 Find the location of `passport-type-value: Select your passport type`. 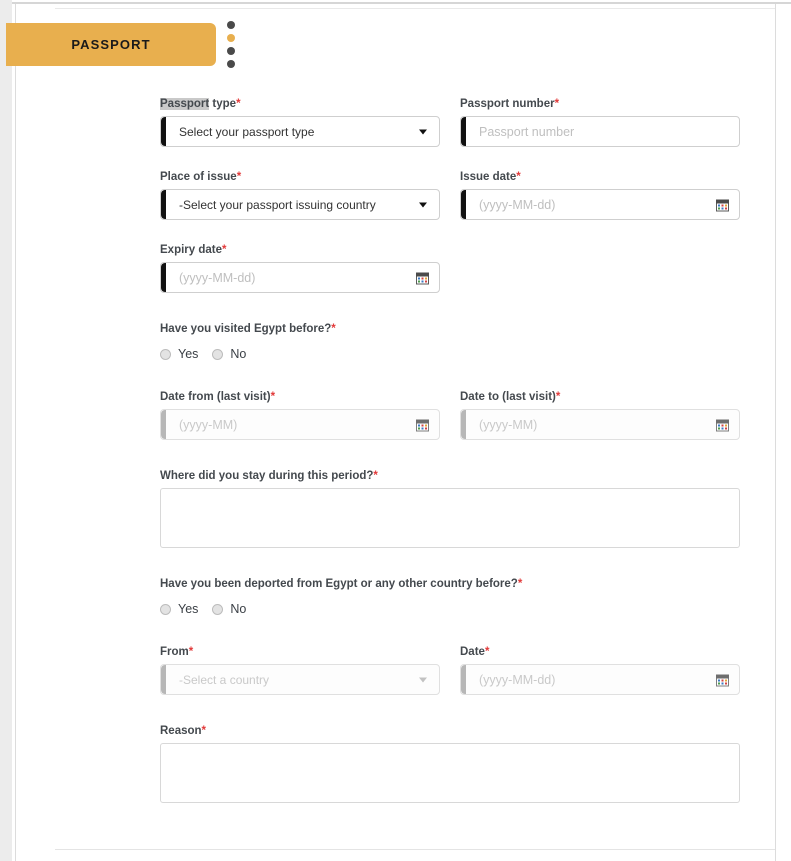

passport-type-value: Select your passport type is located at coordinates (247, 131).